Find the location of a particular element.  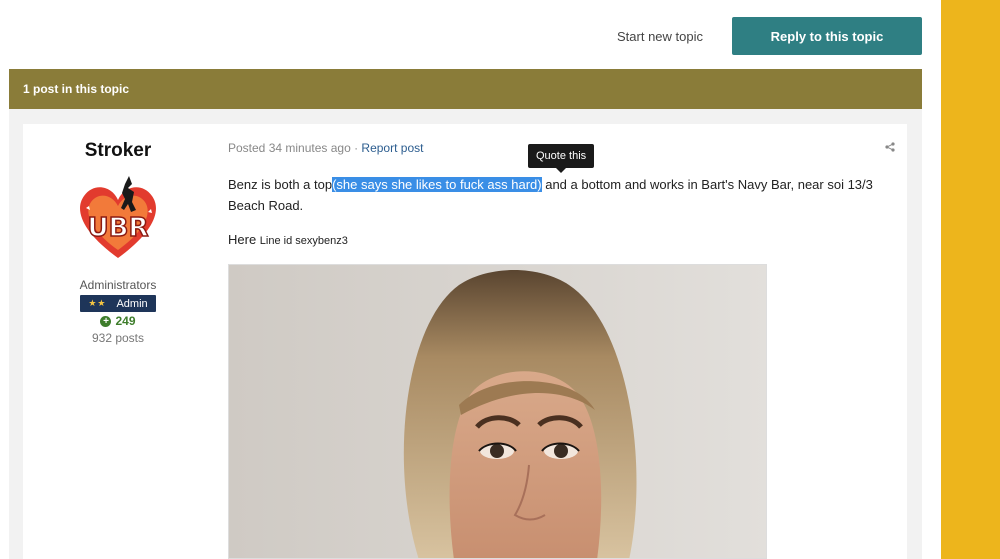

report-post-link: Report post is located at coordinates (392, 148).